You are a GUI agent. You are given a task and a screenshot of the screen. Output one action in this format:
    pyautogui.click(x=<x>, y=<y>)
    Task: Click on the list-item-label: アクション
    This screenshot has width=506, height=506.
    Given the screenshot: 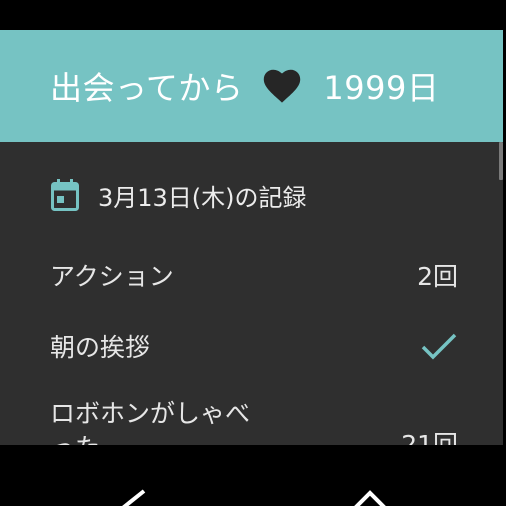 What is the action you would take?
    pyautogui.click(x=112, y=276)
    